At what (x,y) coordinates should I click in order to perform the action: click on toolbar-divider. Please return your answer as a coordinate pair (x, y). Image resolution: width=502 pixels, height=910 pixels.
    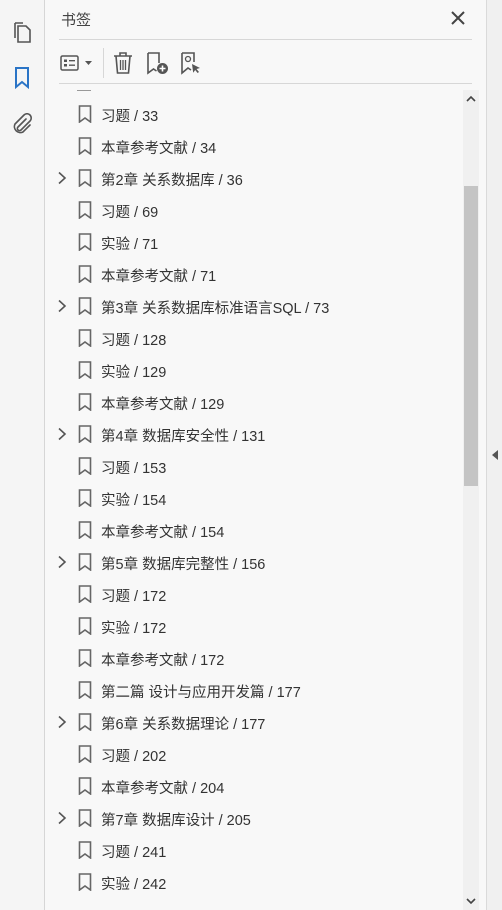
    Looking at the image, I should click on (103, 63).